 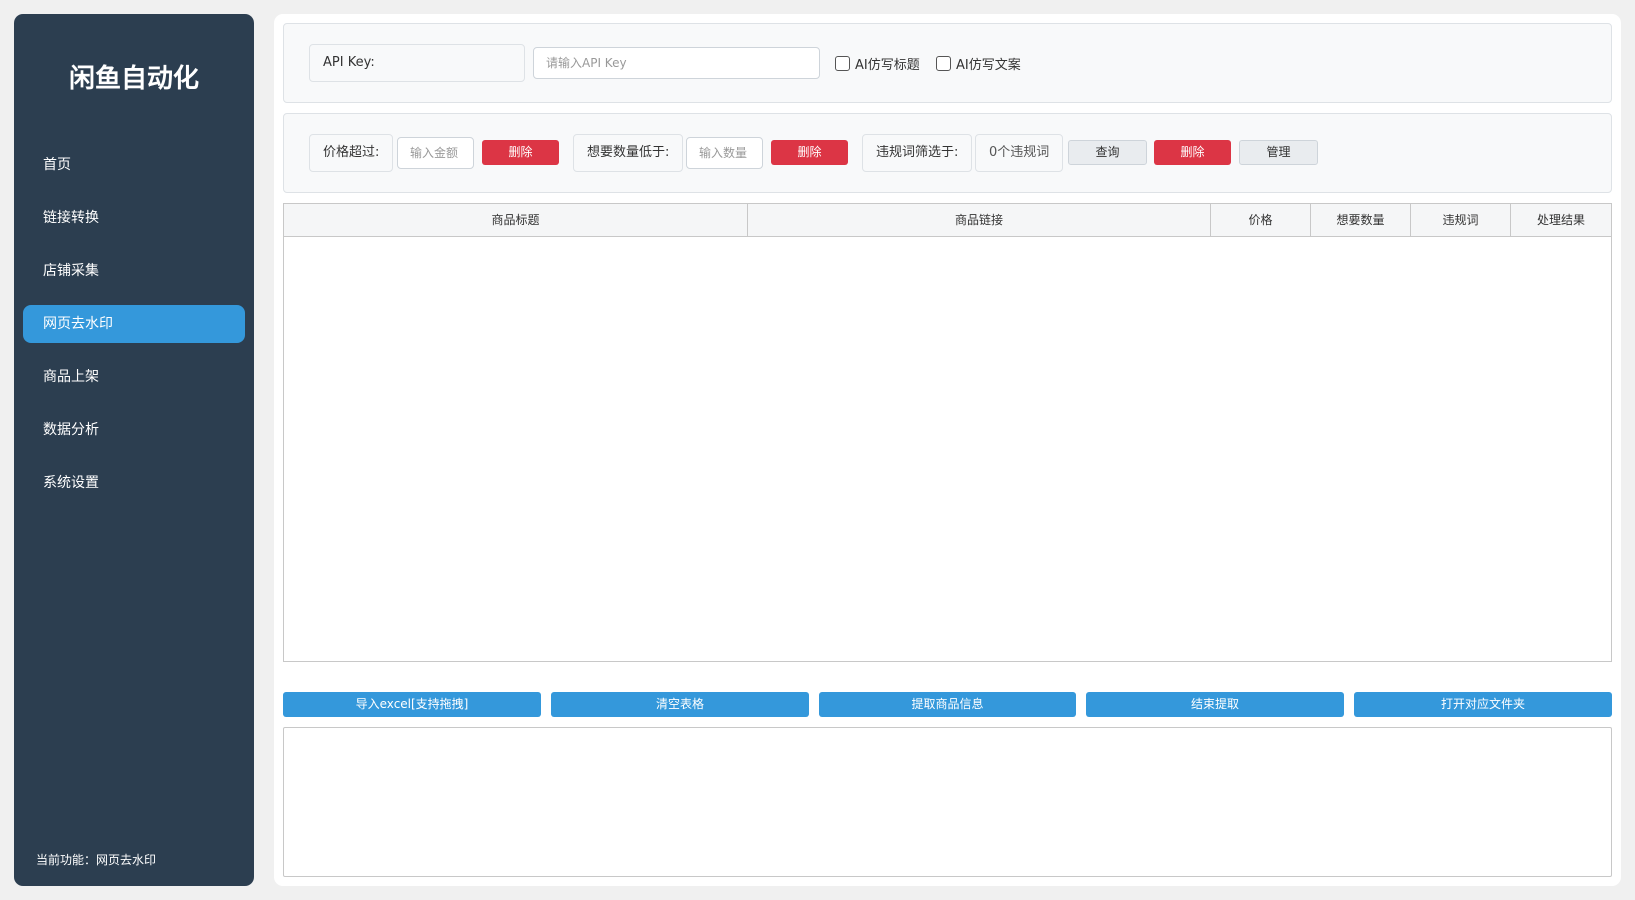 I want to click on api-key-input, so click(x=676, y=63).